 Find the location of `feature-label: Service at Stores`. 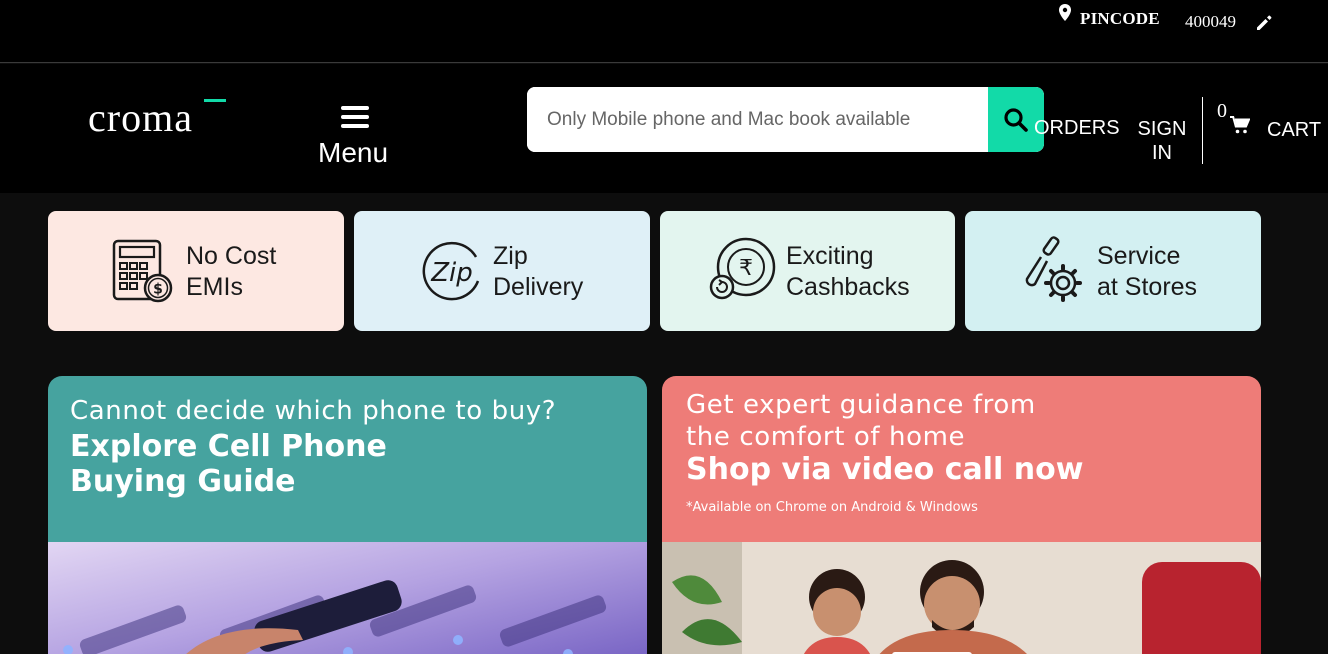

feature-label: Service at Stores is located at coordinates (1147, 271).